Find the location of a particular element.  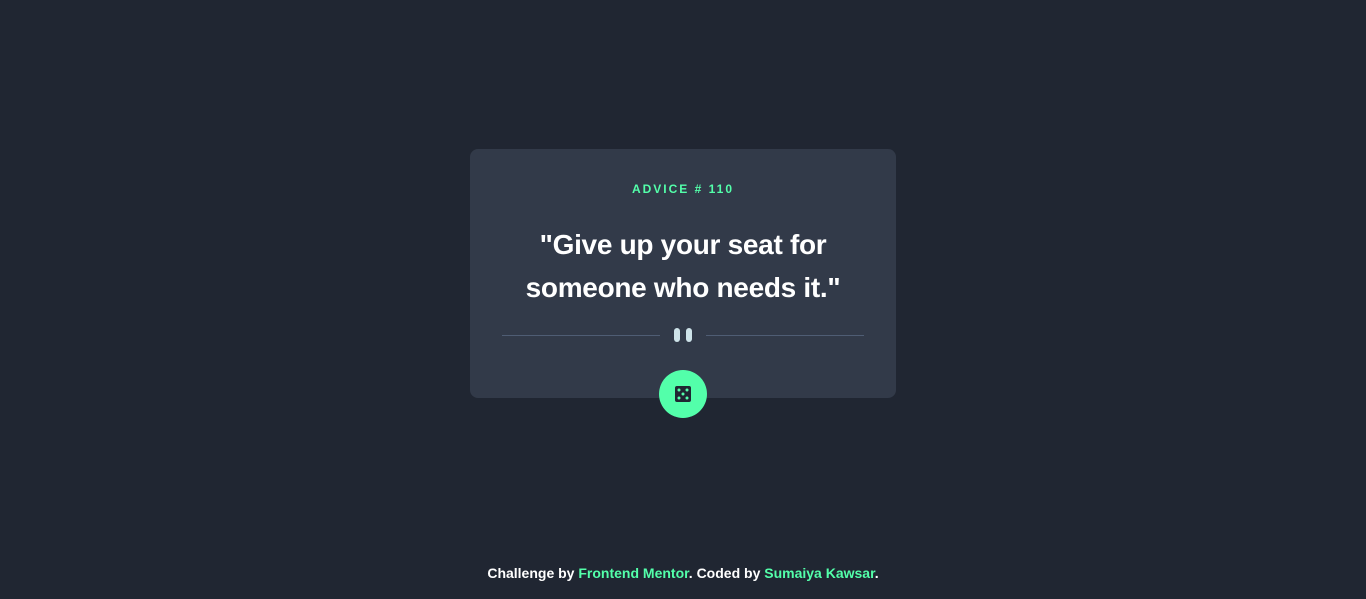

advice-id: ADVICE # 110 is located at coordinates (683, 189).